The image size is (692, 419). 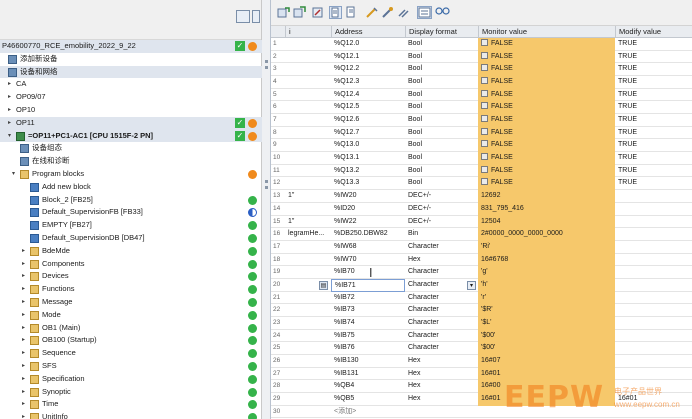 I want to click on address-cell: %IB70, so click(x=368, y=272).